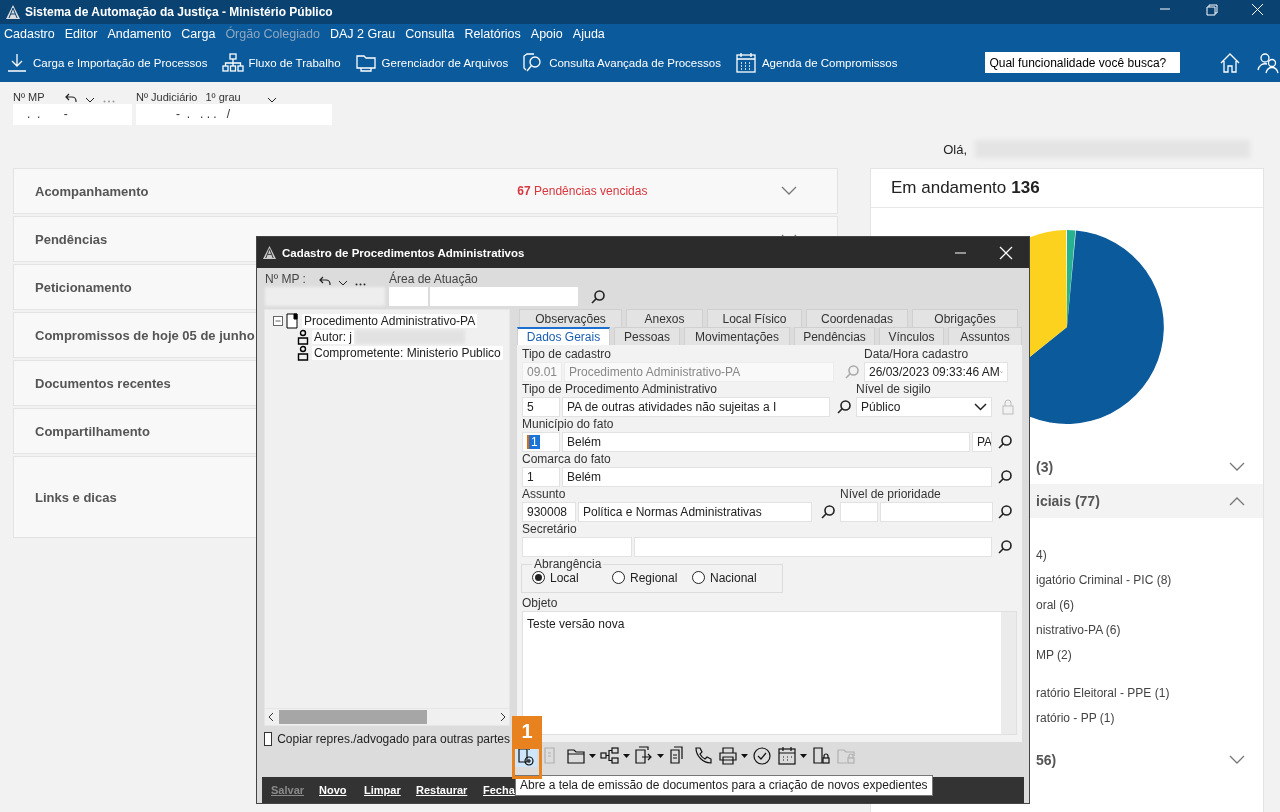  I want to click on field-label: Assunto, so click(544, 494).